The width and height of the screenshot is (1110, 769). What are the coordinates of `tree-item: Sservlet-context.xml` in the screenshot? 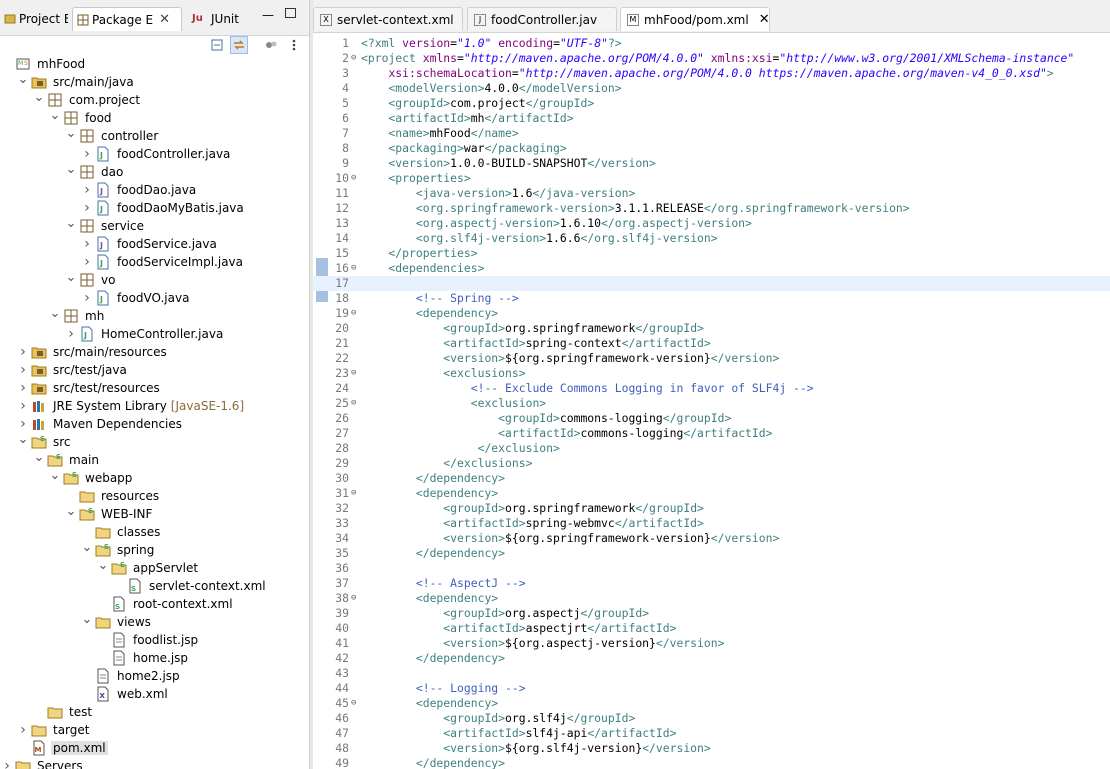 It's located at (154, 586).